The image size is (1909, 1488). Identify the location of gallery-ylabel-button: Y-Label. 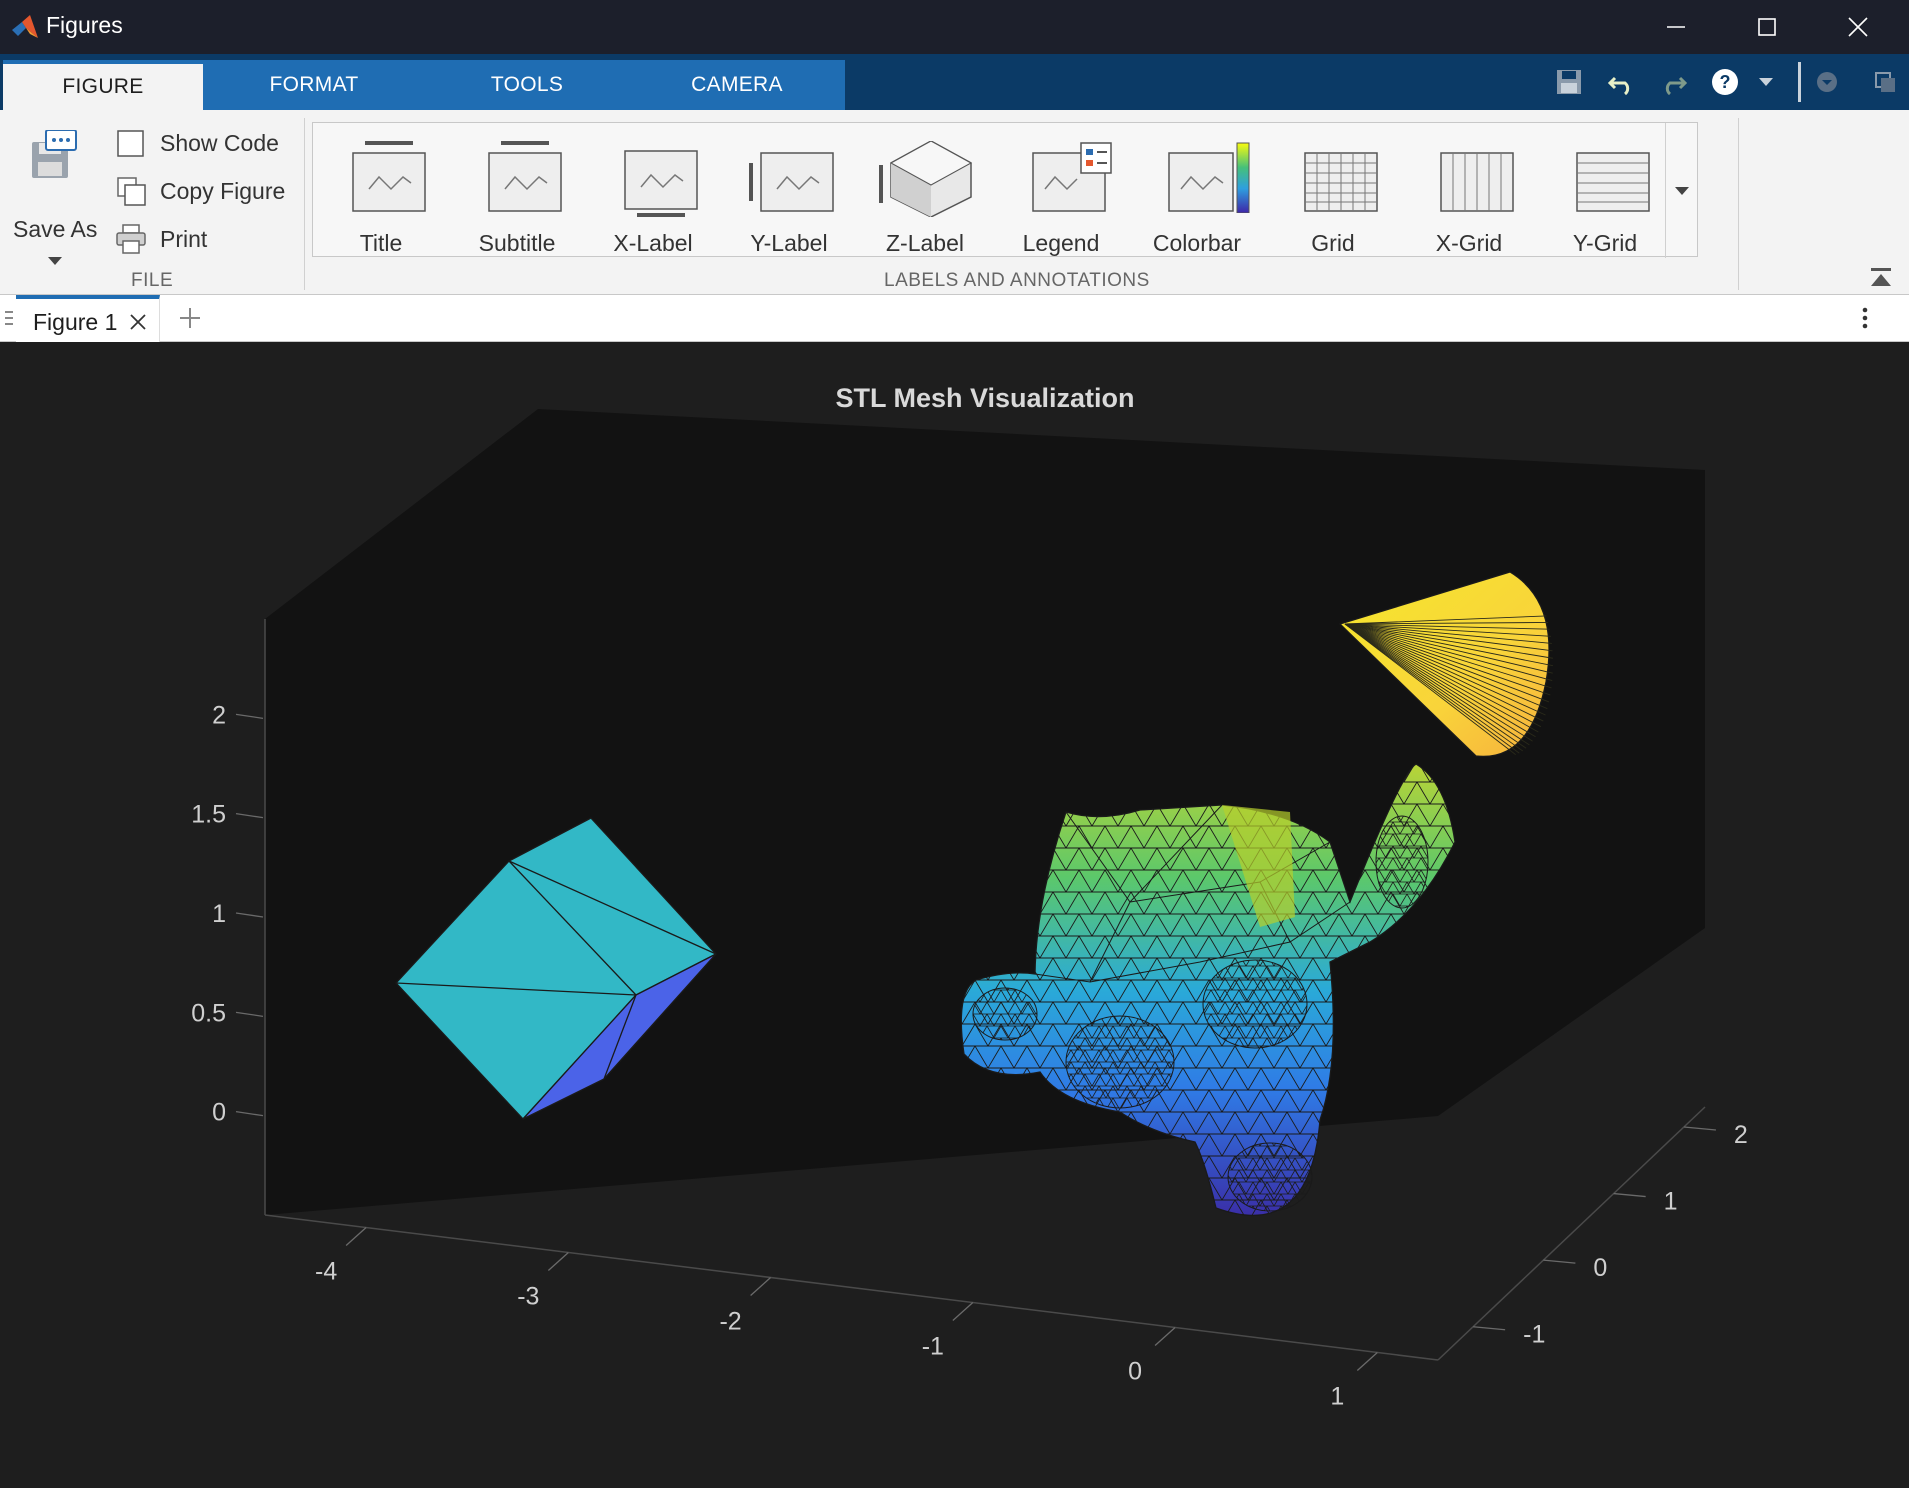
(789, 190).